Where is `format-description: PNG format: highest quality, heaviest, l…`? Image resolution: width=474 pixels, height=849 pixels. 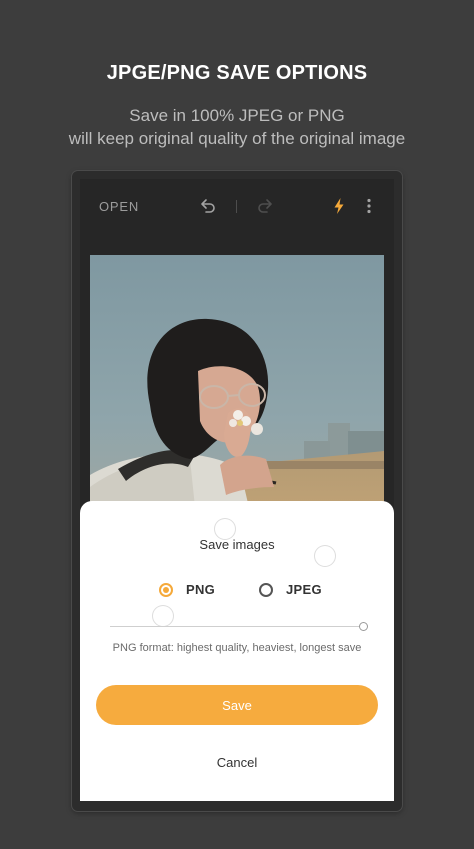 format-description: PNG format: highest quality, heaviest, l… is located at coordinates (237, 648).